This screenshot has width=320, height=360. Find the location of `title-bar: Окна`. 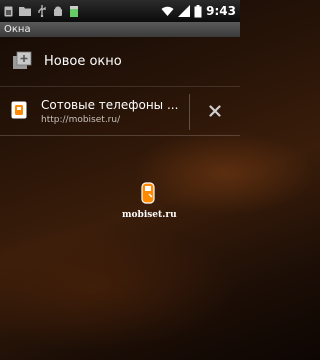

title-bar: Окна is located at coordinates (120, 29).